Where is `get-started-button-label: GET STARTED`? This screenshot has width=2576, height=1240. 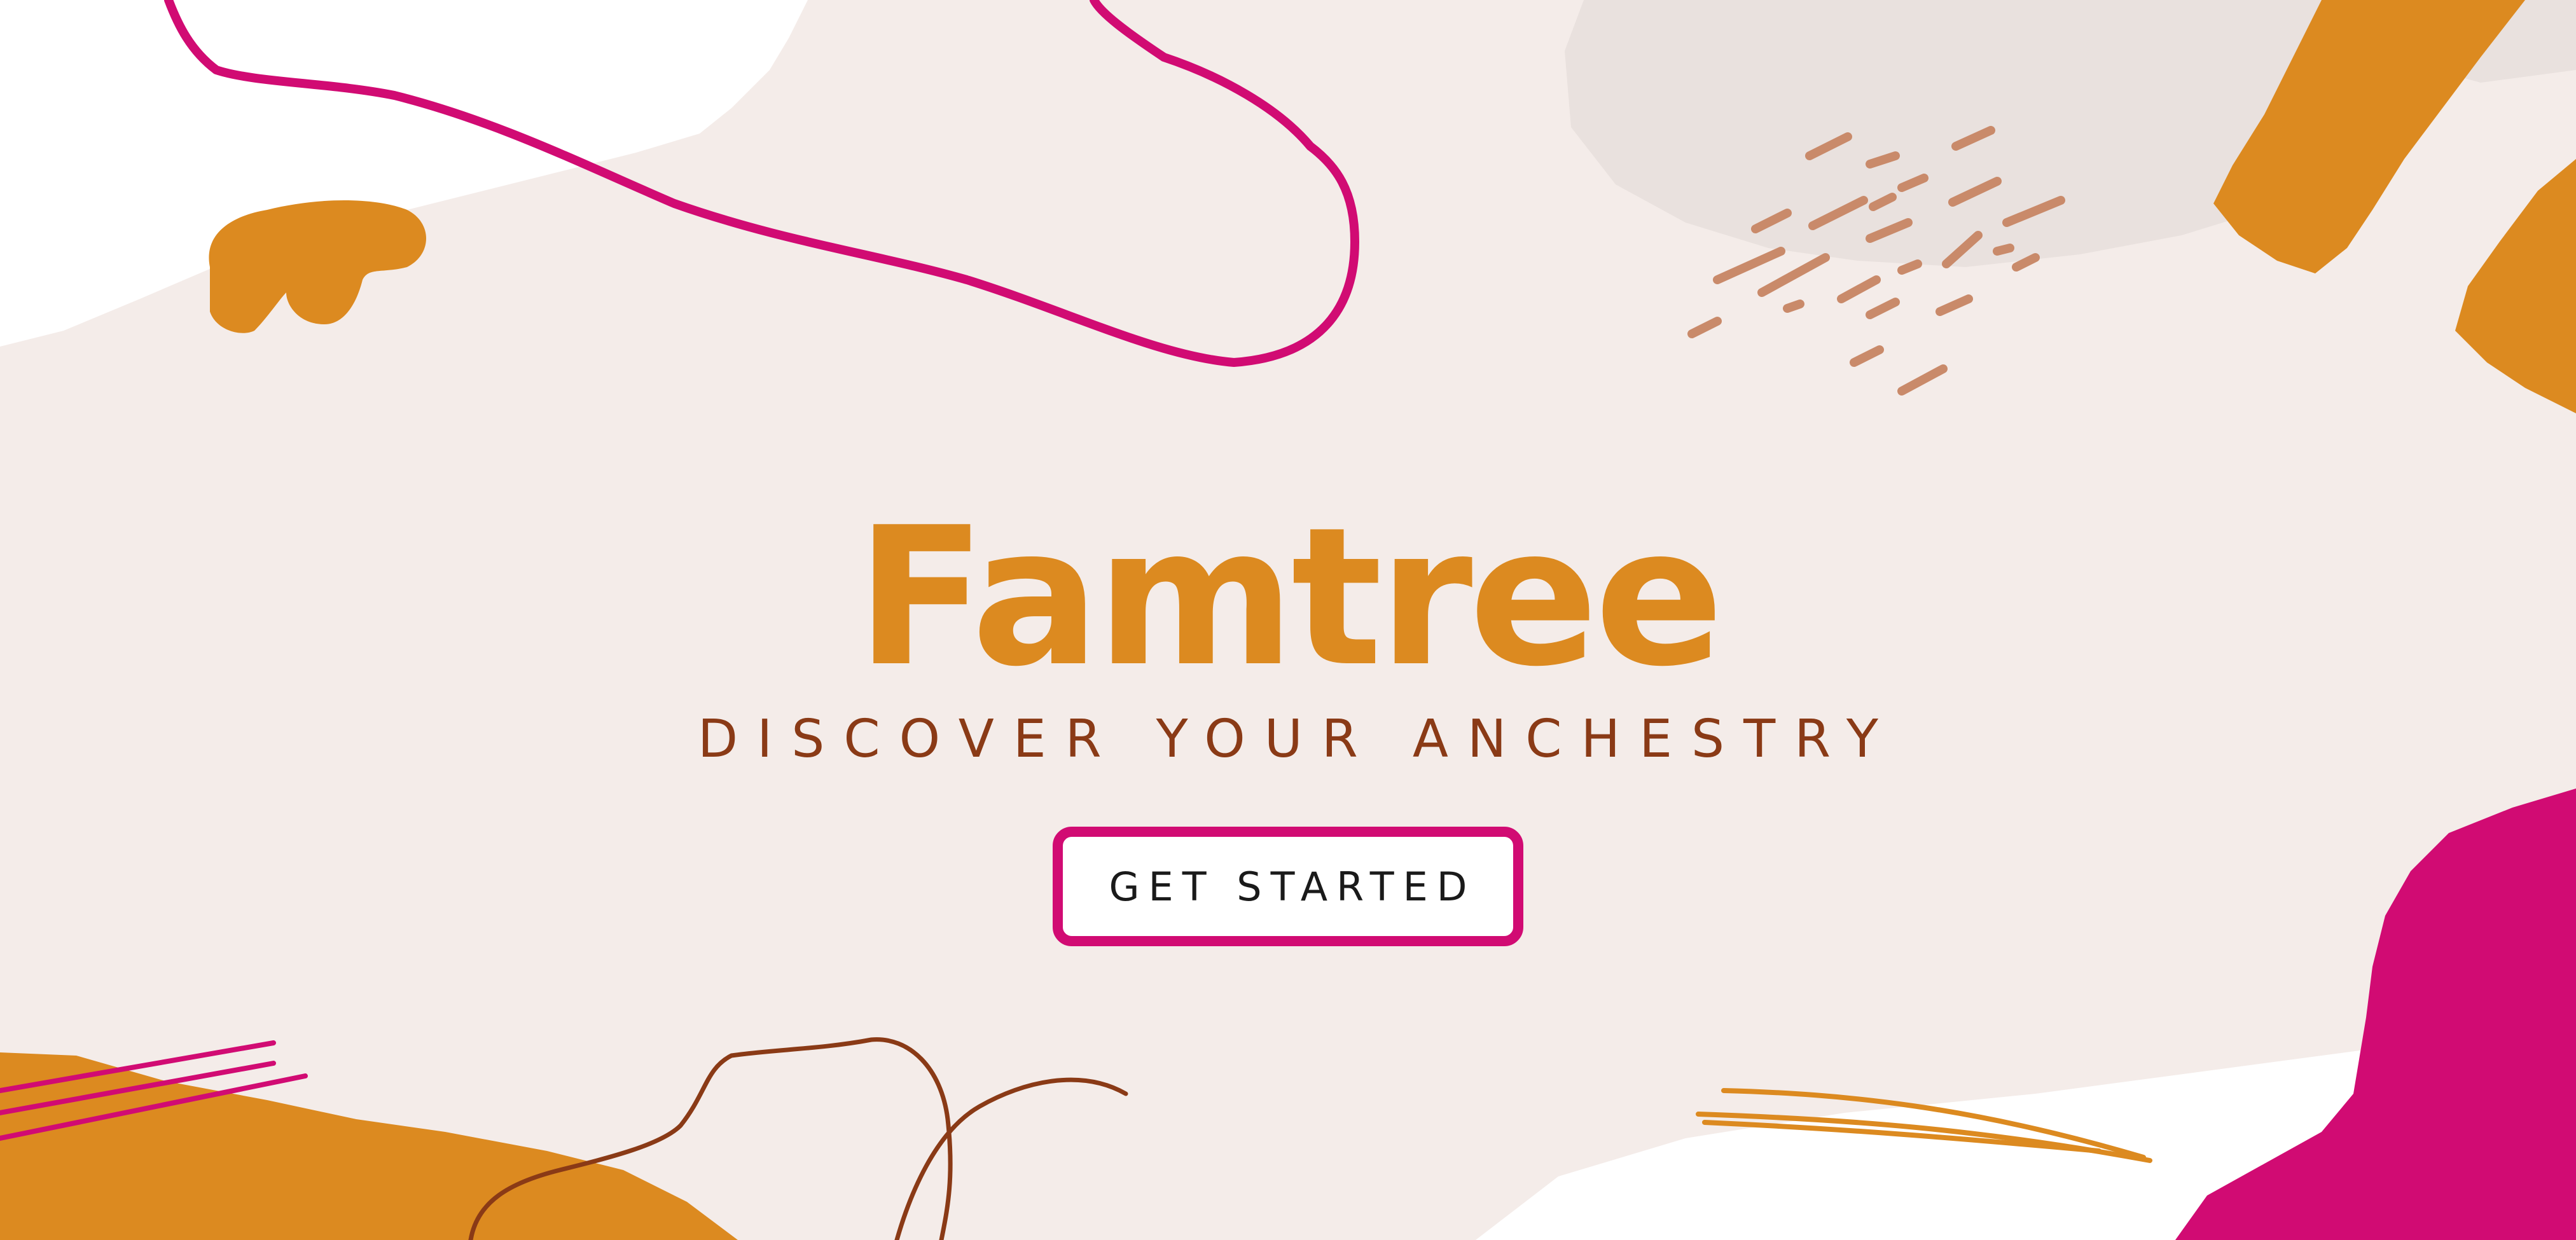
get-started-button-label: GET STARTED is located at coordinates (1292, 886).